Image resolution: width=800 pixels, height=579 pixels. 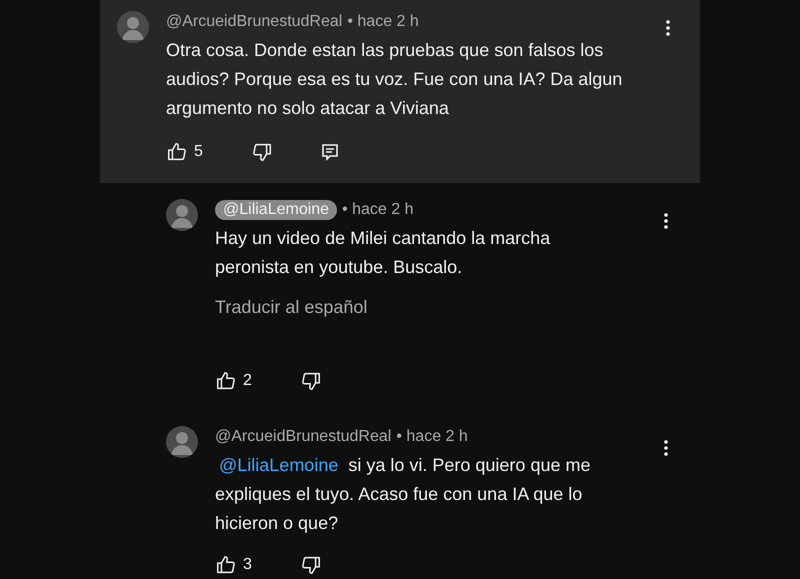 What do you see at coordinates (184, 152) in the screenshot?
I see `like-button: 5` at bounding box center [184, 152].